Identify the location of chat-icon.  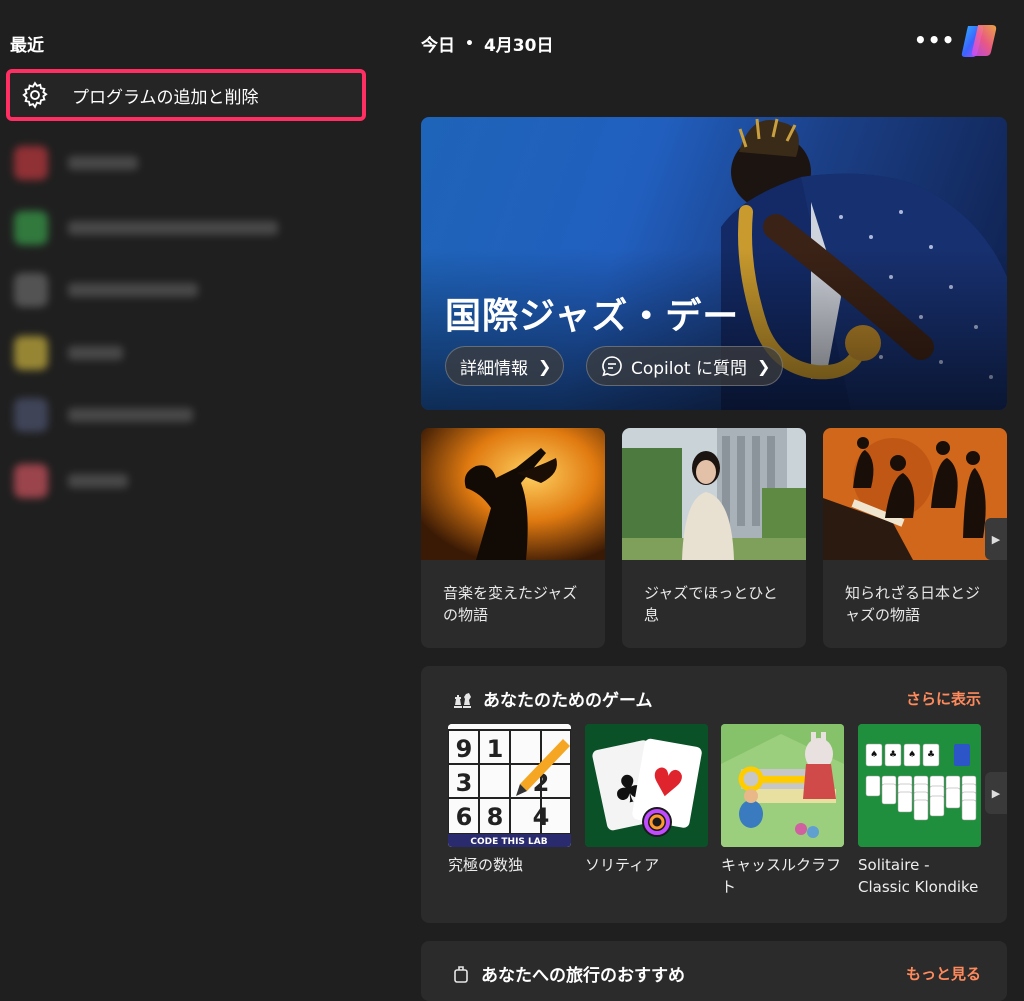
(612, 366).